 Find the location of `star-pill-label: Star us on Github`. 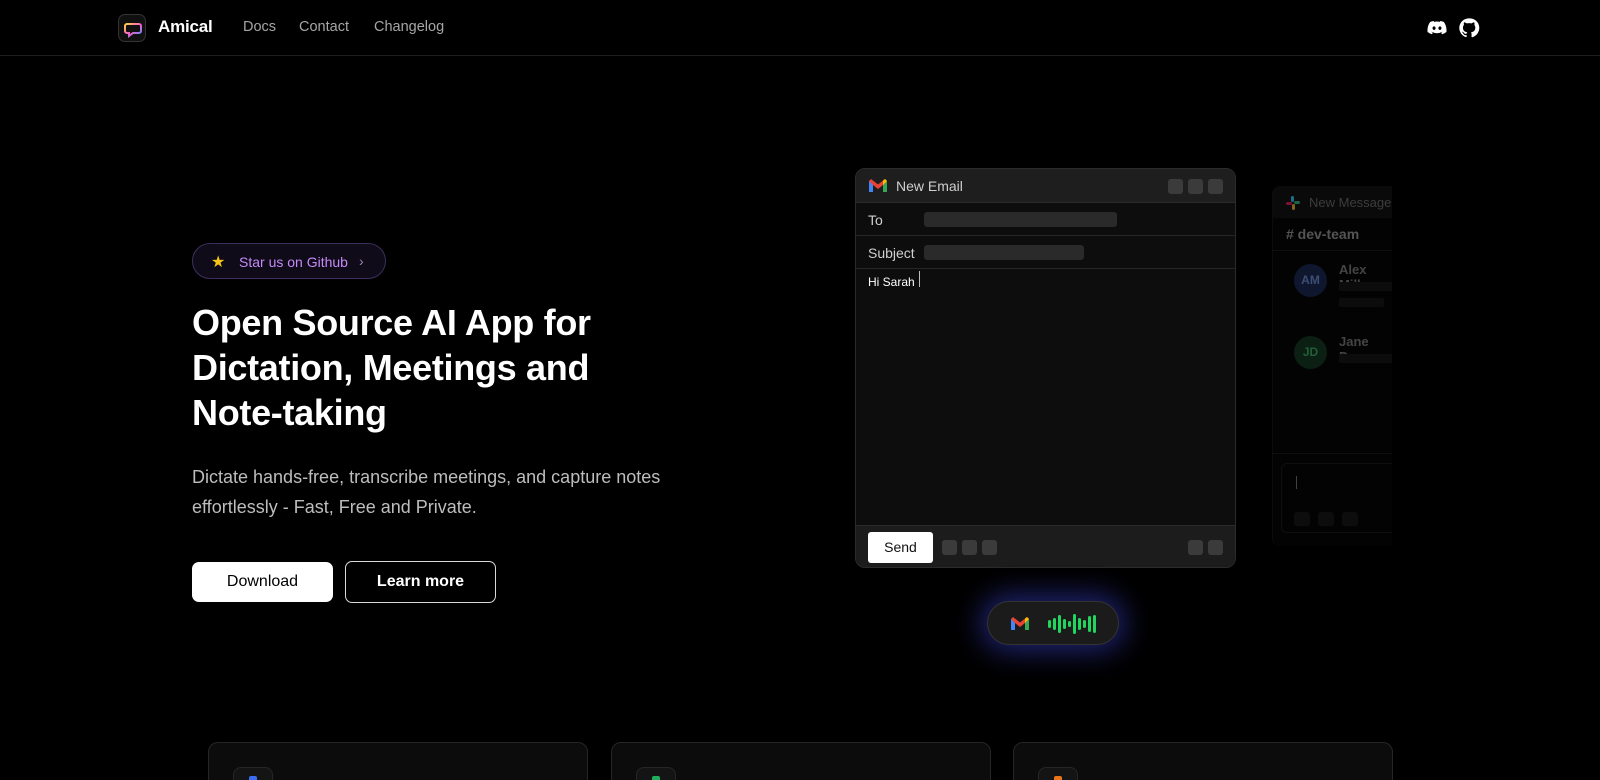

star-pill-label: Star us on Github is located at coordinates (293, 262).